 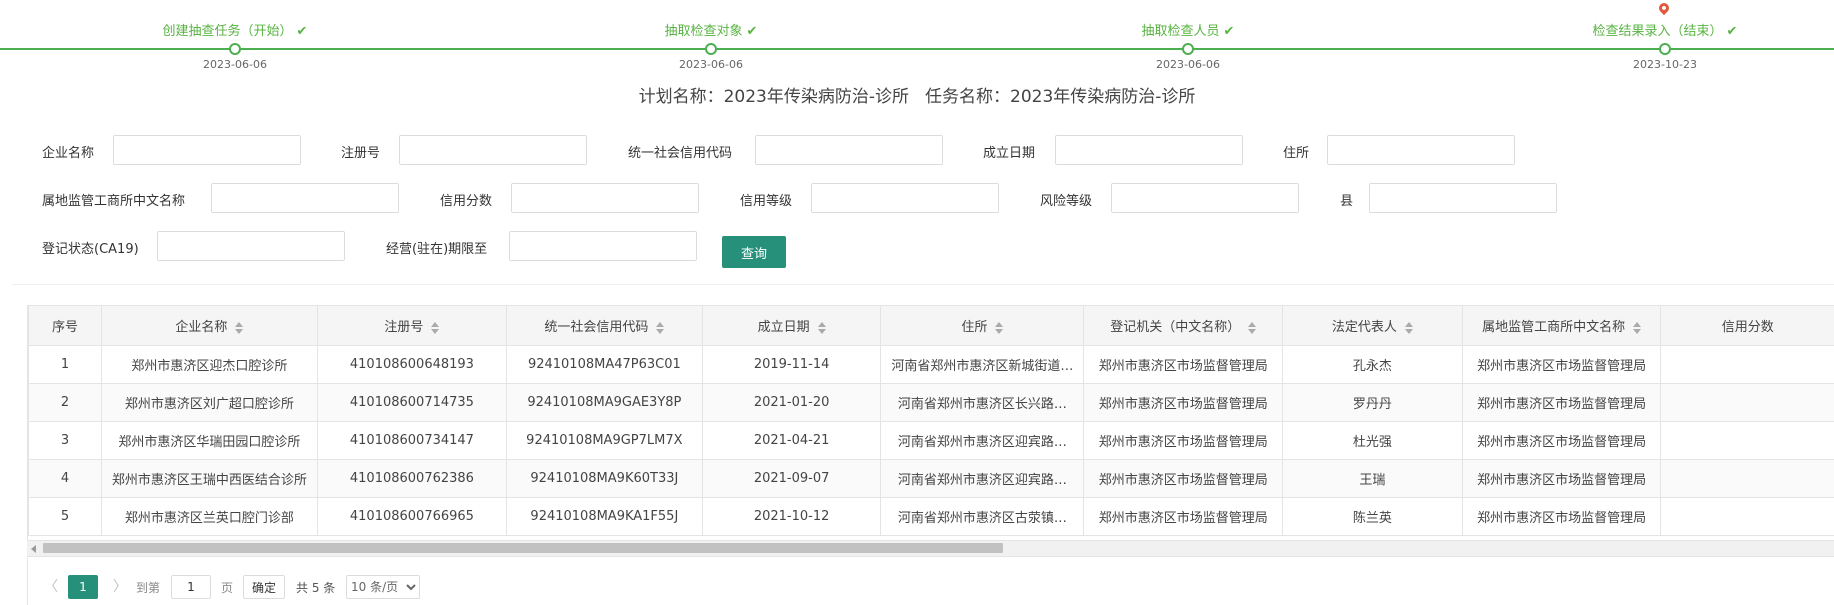 What do you see at coordinates (209, 364) in the screenshot?
I see `cell-company-name: 郑州市惠济区迎杰口腔诊所` at bounding box center [209, 364].